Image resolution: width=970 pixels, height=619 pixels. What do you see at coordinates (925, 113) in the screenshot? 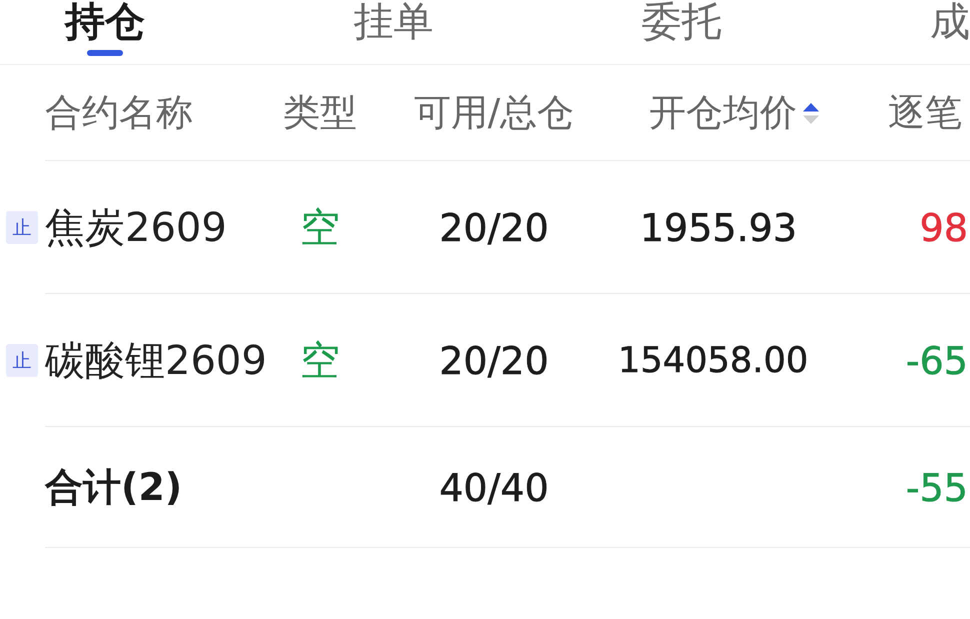
I see `column-header: 逐笔` at bounding box center [925, 113].